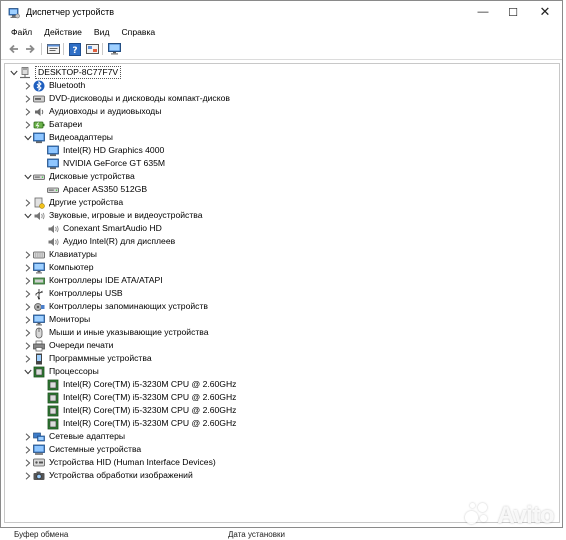  Describe the element at coordinates (53, 49) in the screenshot. I see `properties-icon` at that location.